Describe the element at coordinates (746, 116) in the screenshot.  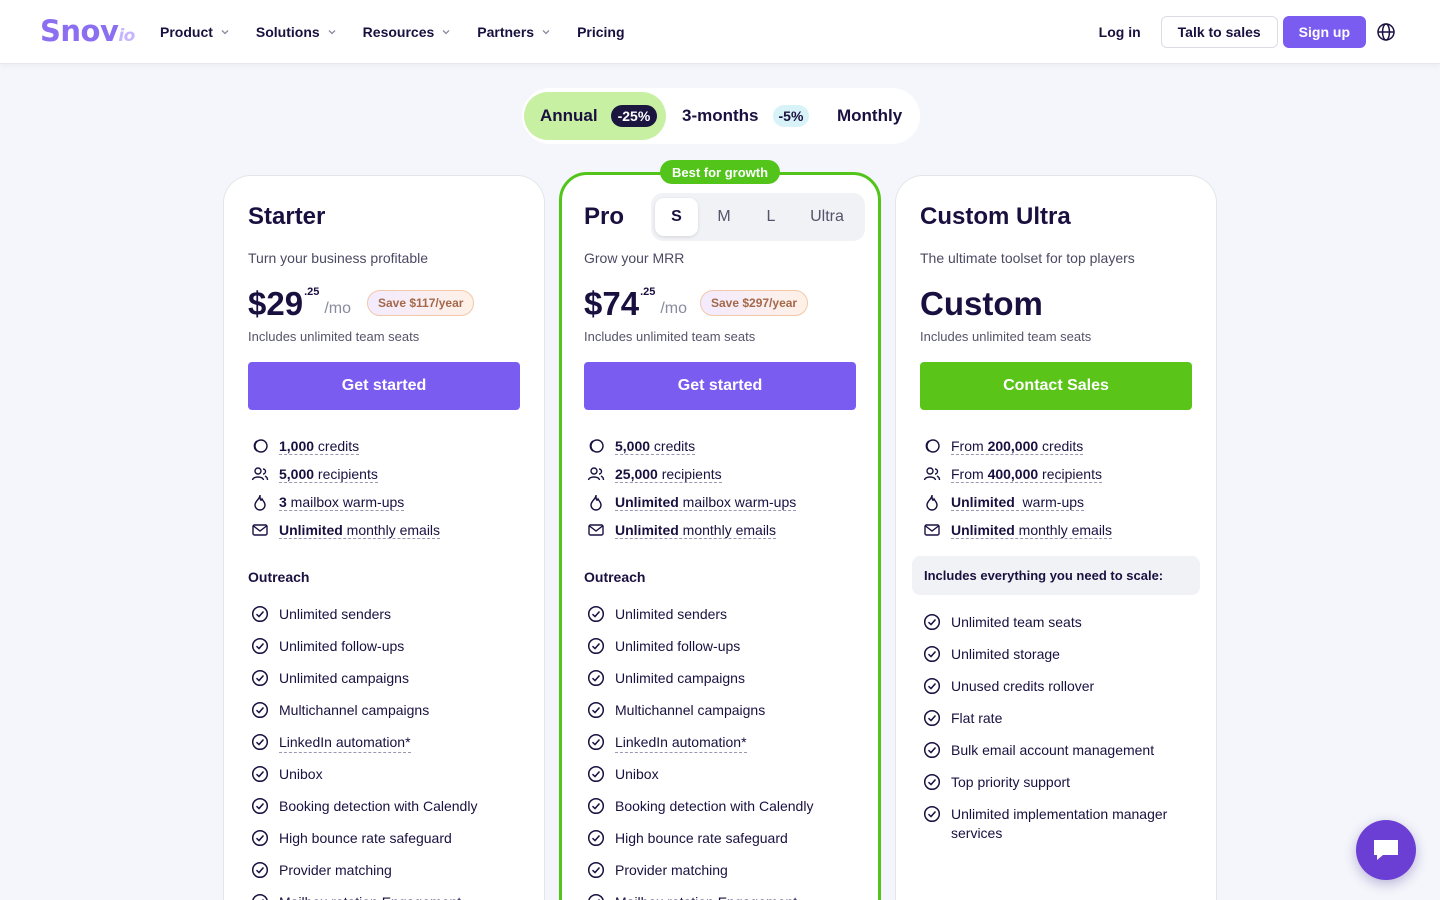
I see `billing-3months-option: 3-months -5%` at that location.